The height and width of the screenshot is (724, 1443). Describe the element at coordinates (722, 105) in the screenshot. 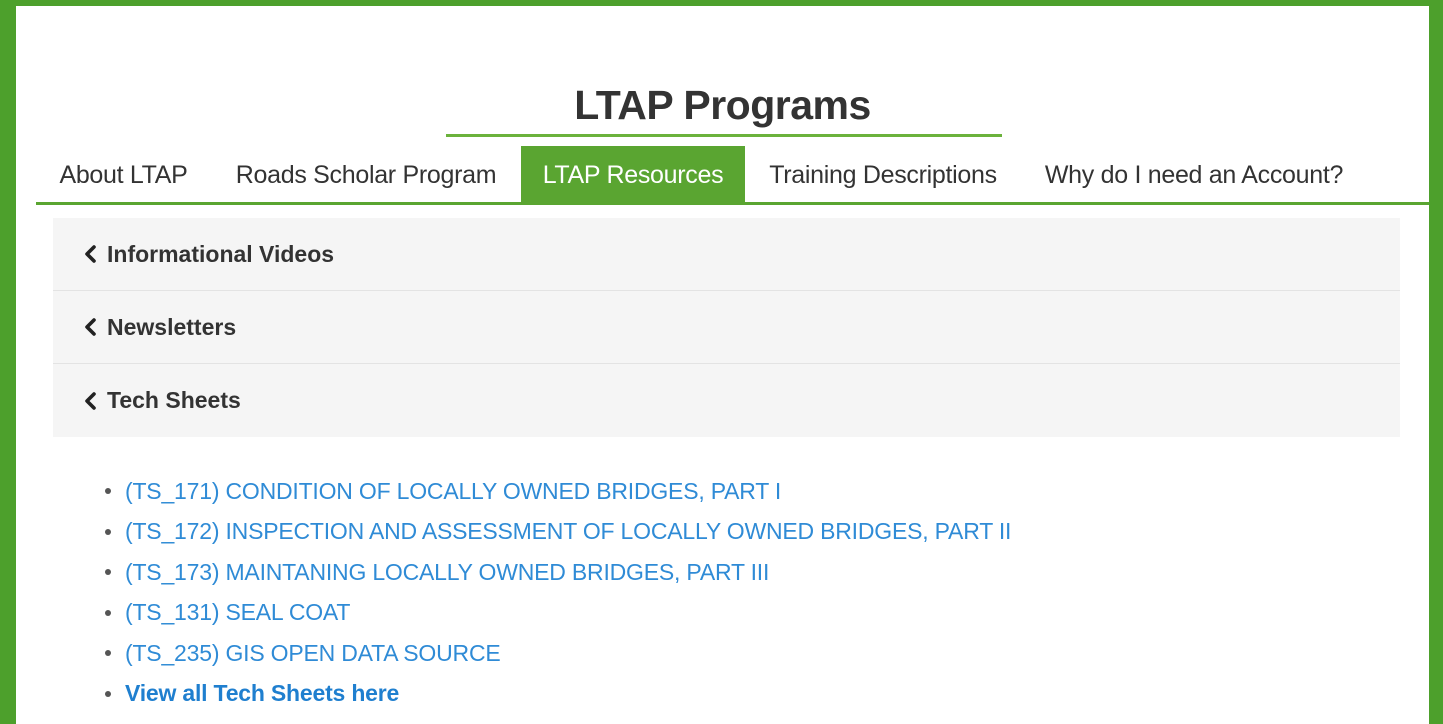

I see `page-title: LTAP Programs` at that location.